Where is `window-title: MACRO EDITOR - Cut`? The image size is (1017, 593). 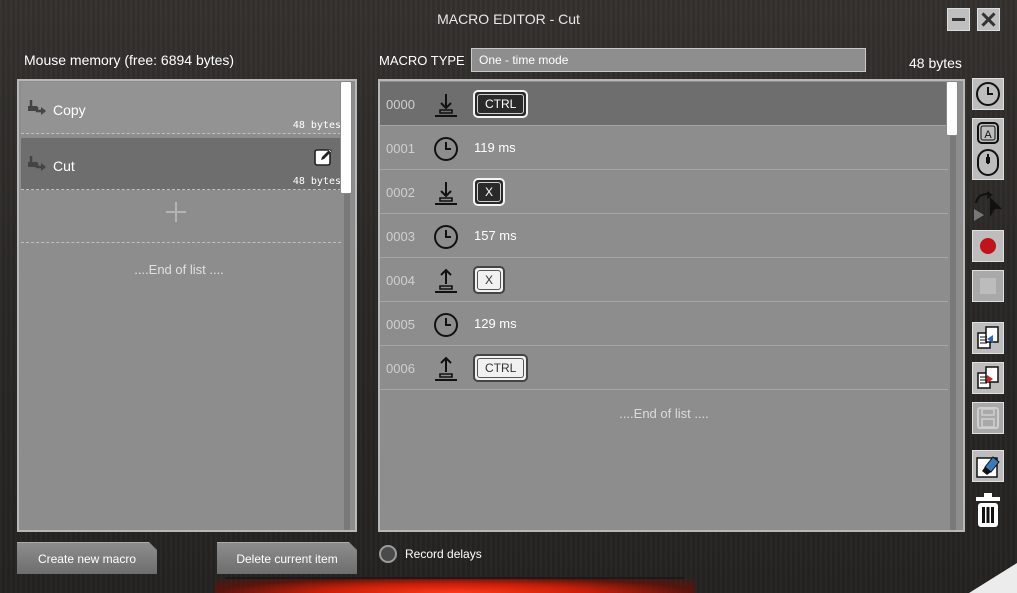 window-title: MACRO EDITOR - Cut is located at coordinates (508, 19).